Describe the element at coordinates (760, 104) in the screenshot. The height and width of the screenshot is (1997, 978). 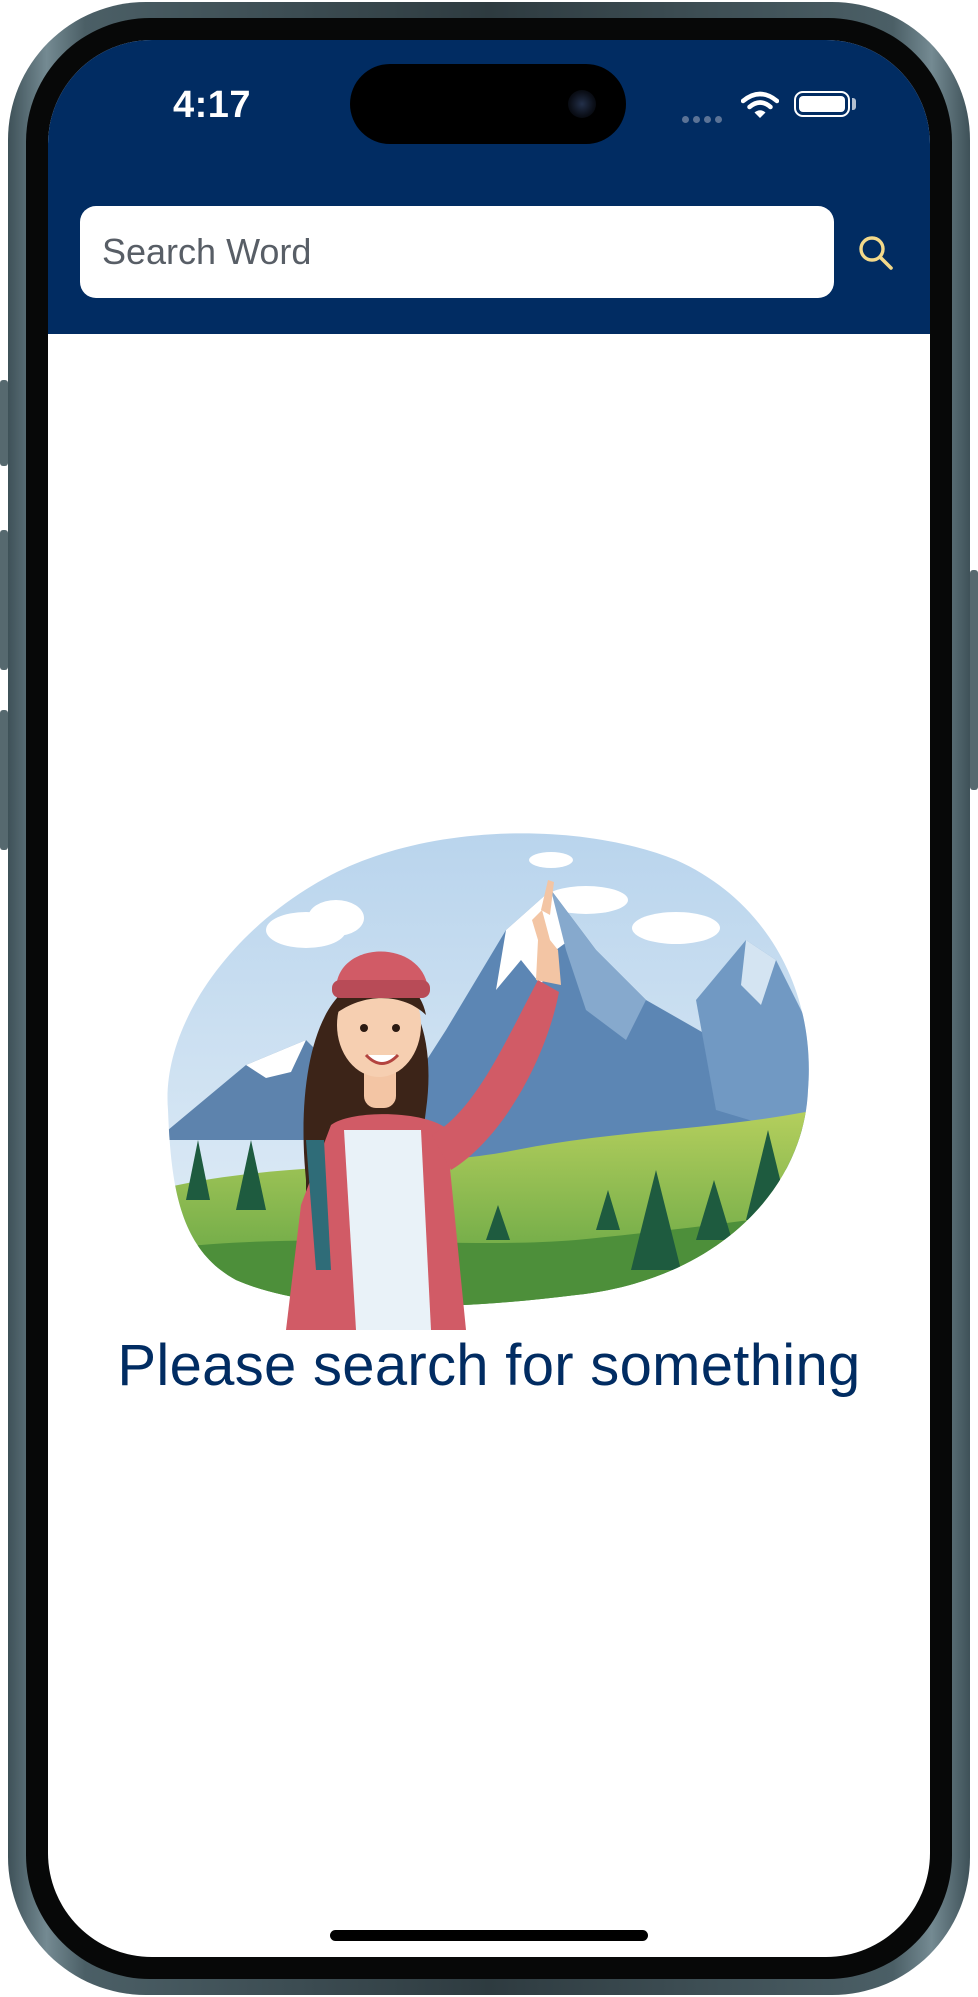
I see `wifi-icon` at that location.